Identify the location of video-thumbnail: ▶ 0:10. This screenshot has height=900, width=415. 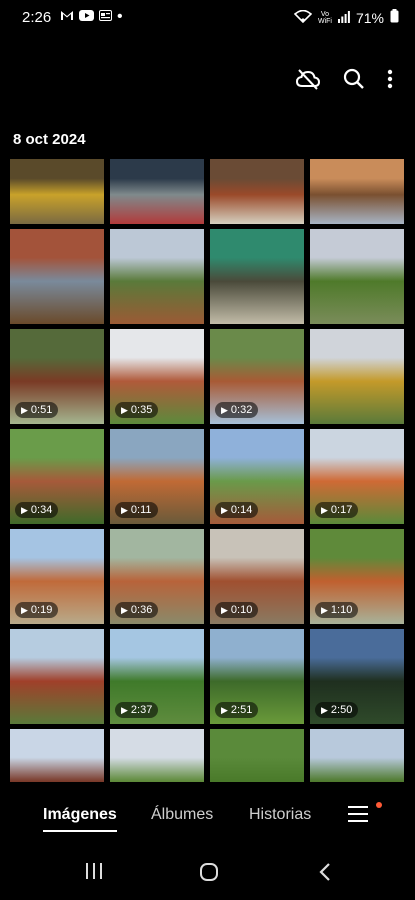
(257, 576).